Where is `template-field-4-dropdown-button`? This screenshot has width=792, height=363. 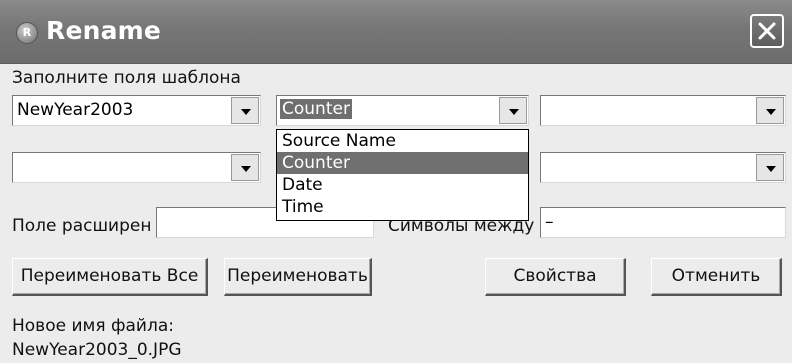 template-field-4-dropdown-button is located at coordinates (245, 167).